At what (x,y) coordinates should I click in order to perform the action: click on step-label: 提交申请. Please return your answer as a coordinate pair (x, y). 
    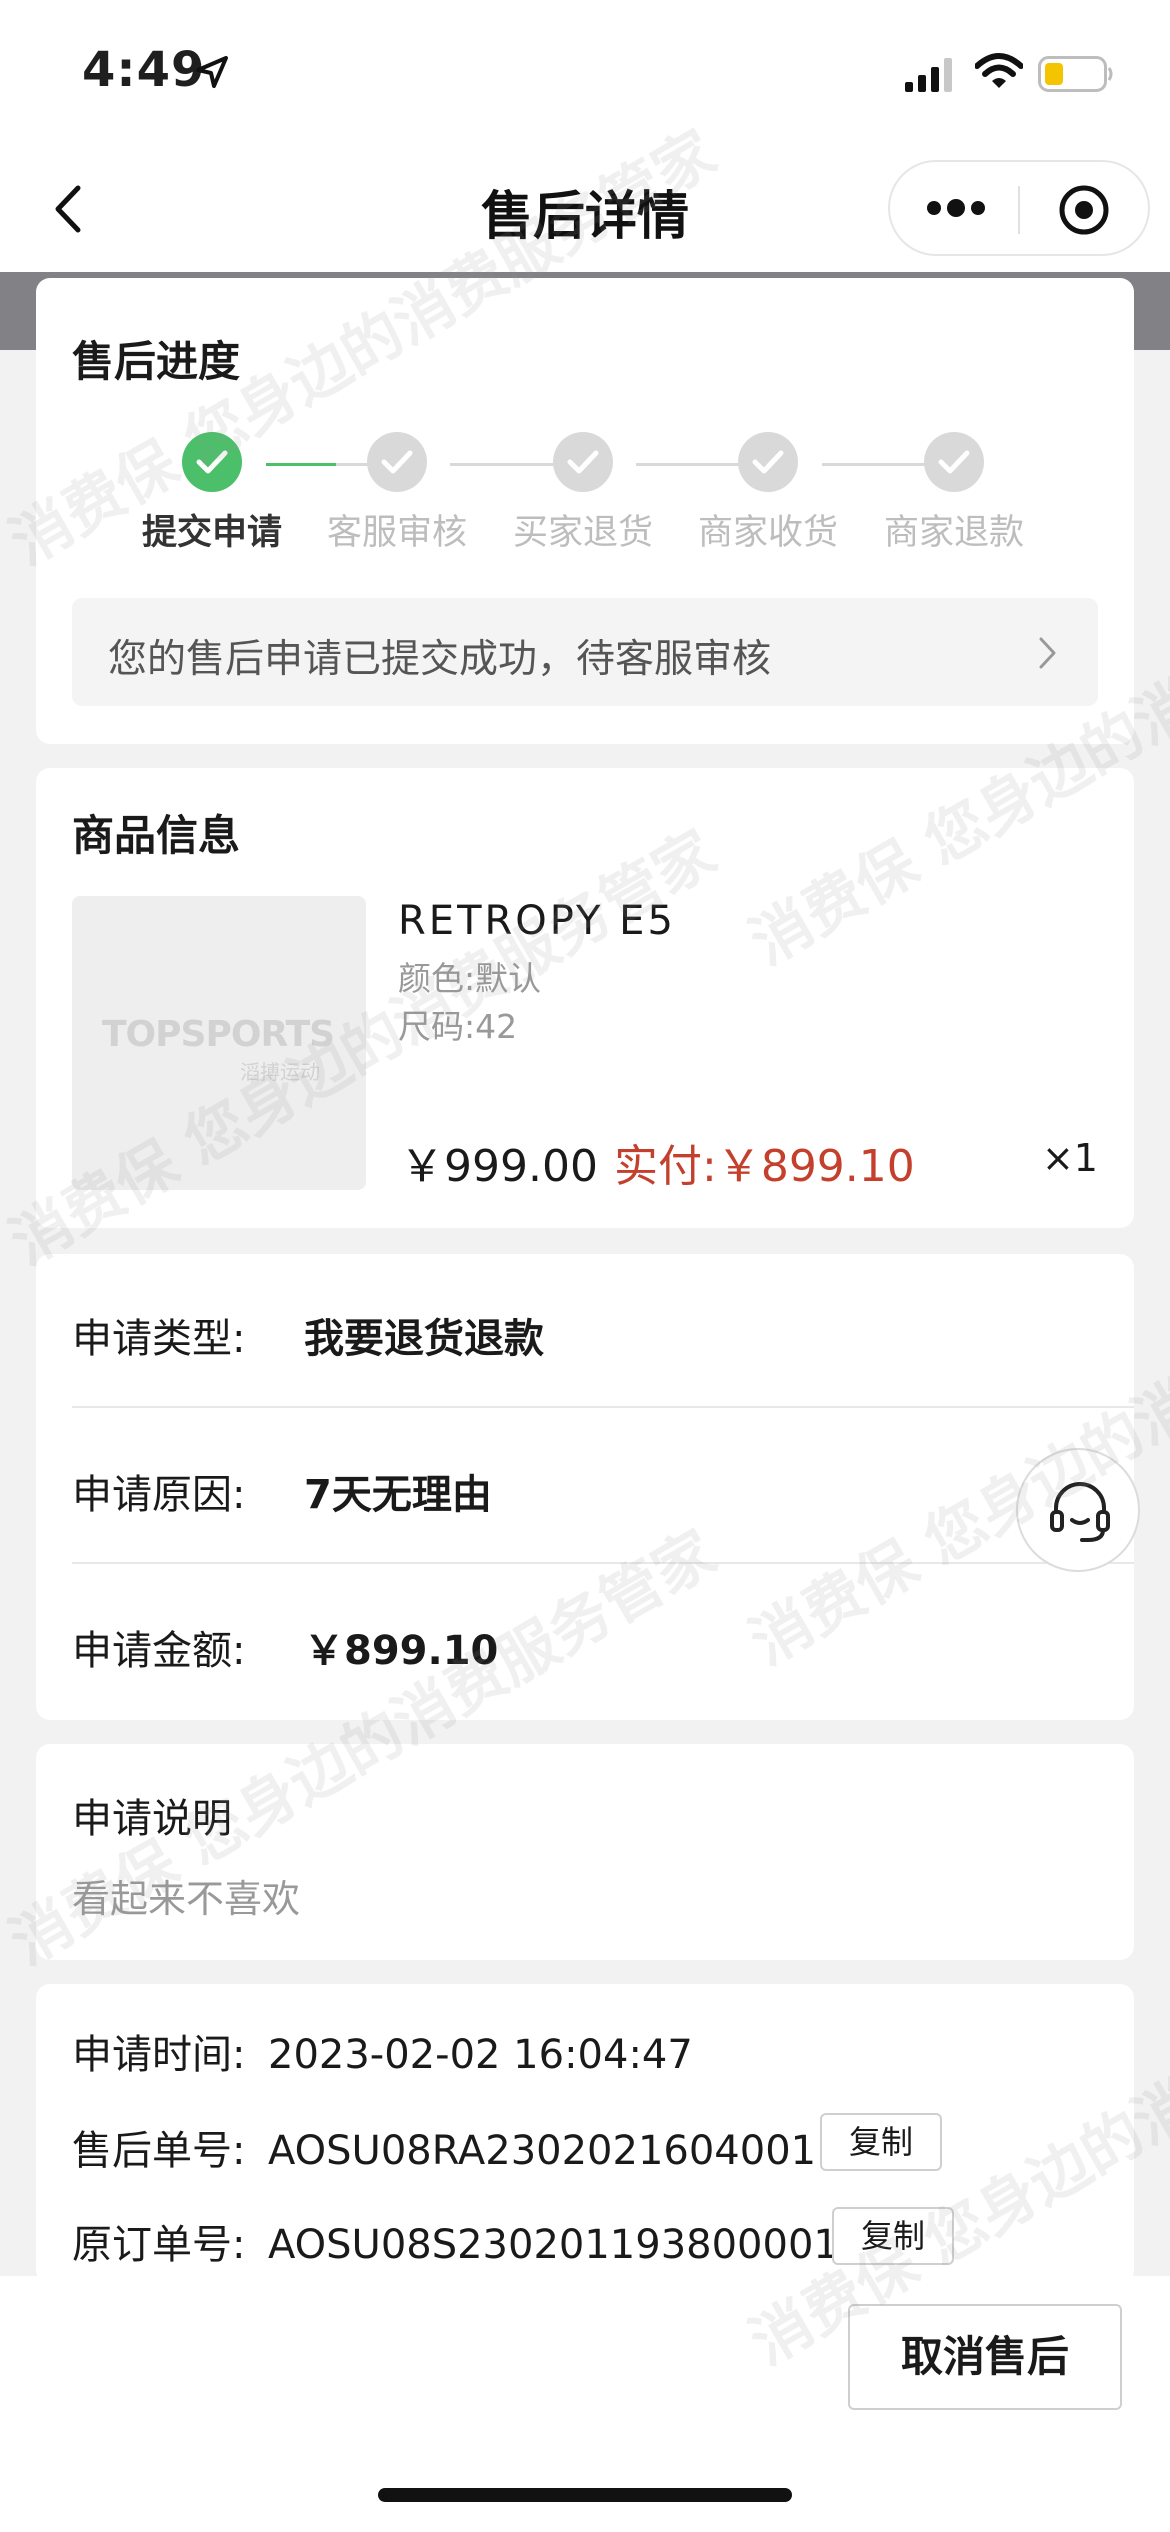
    Looking at the image, I should click on (211, 533).